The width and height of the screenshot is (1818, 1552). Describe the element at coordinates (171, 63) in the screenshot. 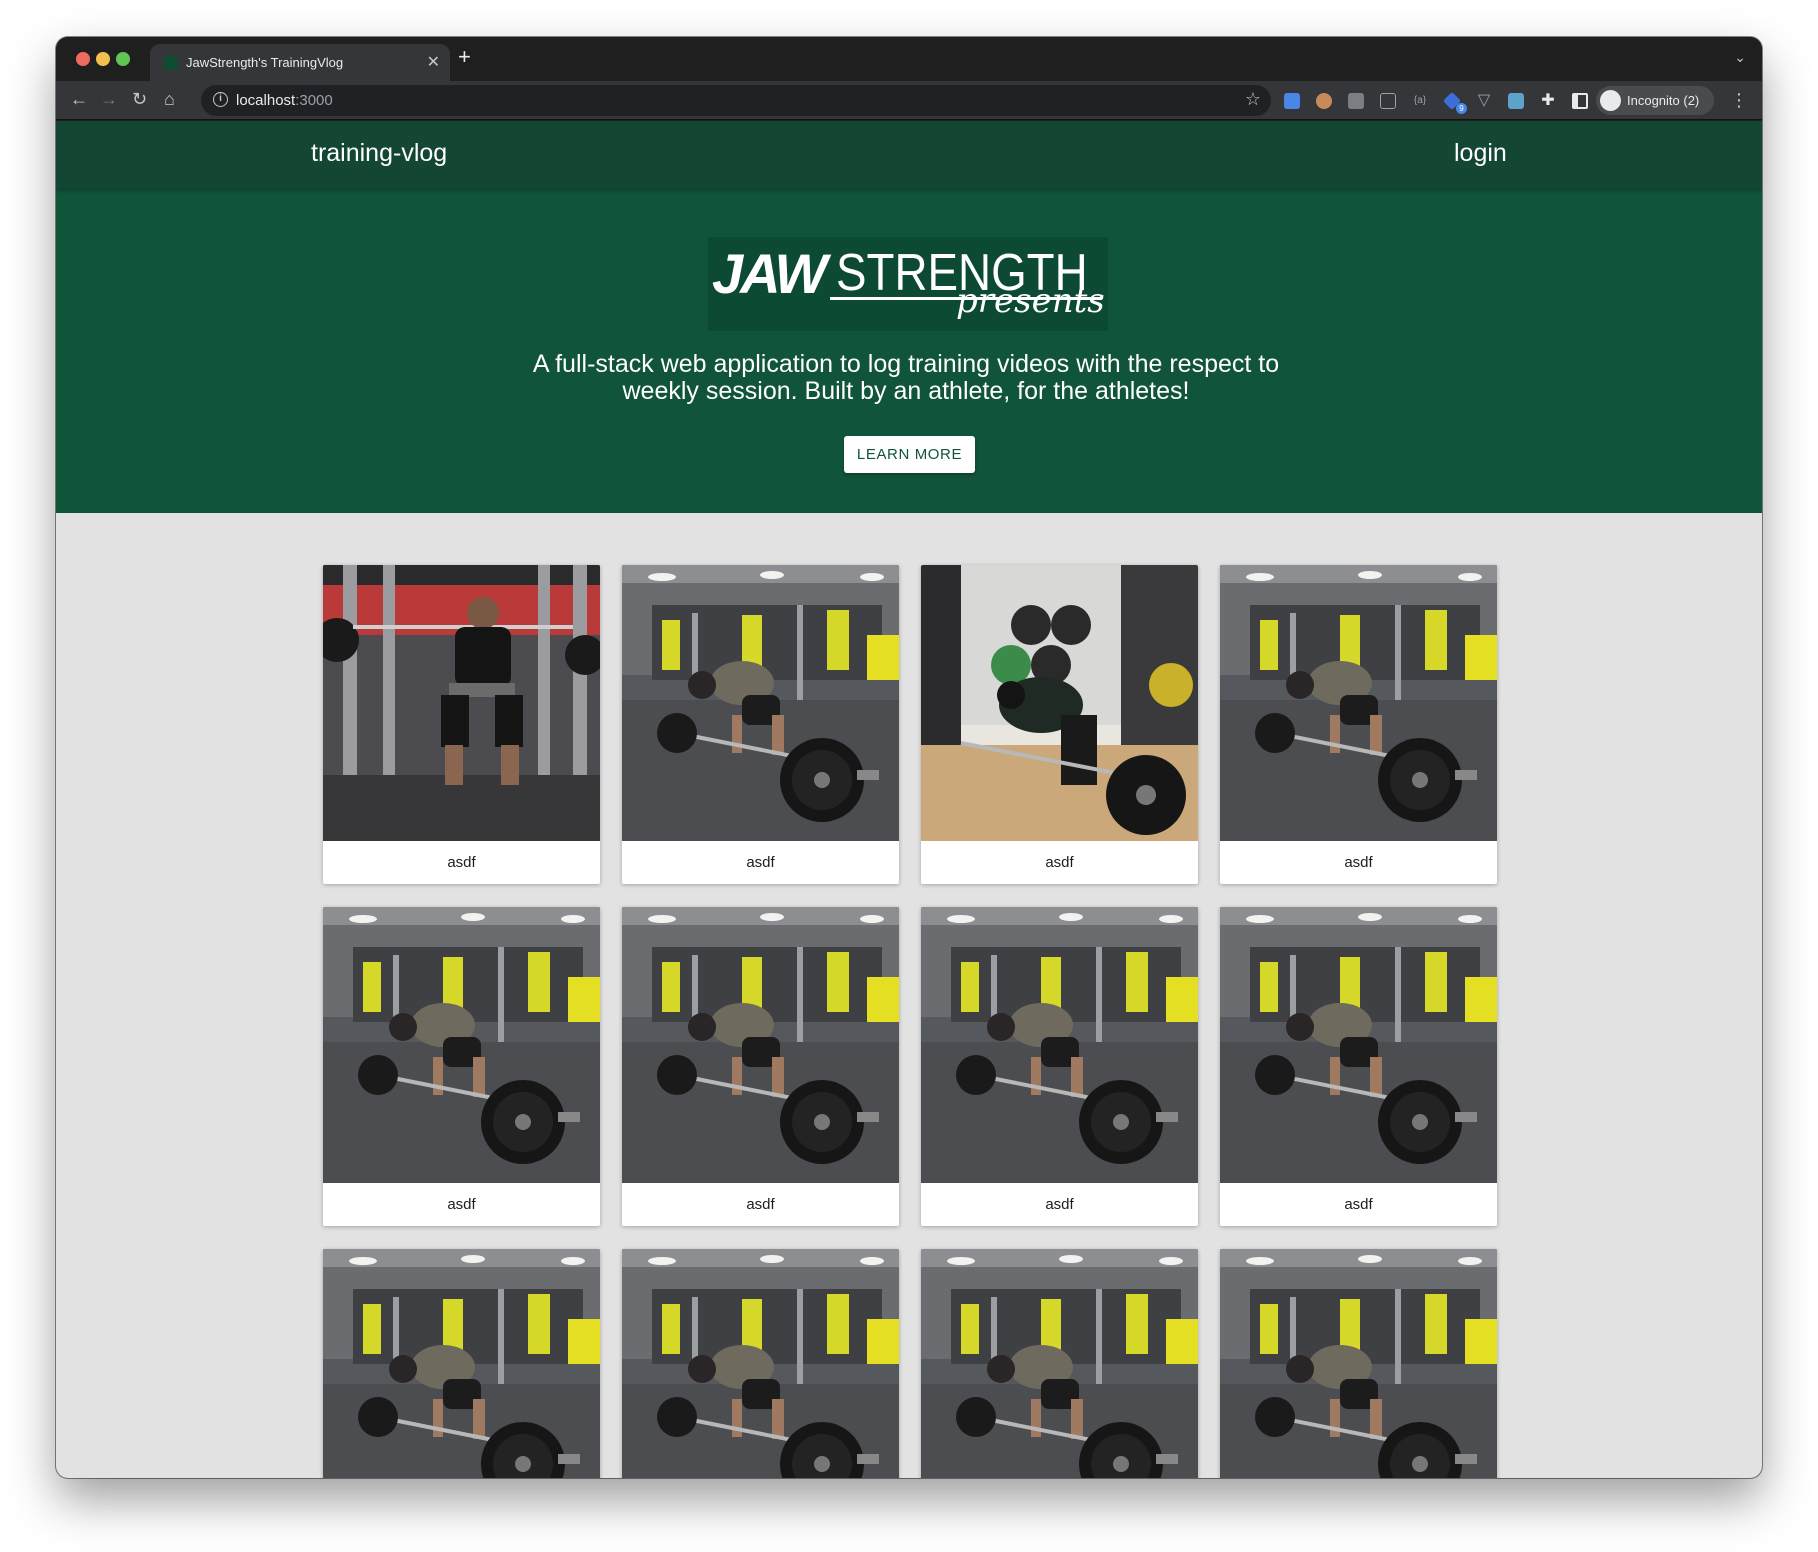

I see `favicon-icon` at that location.